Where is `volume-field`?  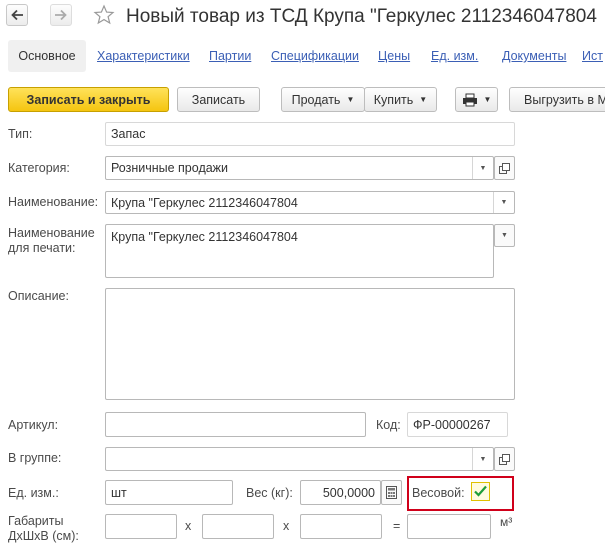 volume-field is located at coordinates (449, 526).